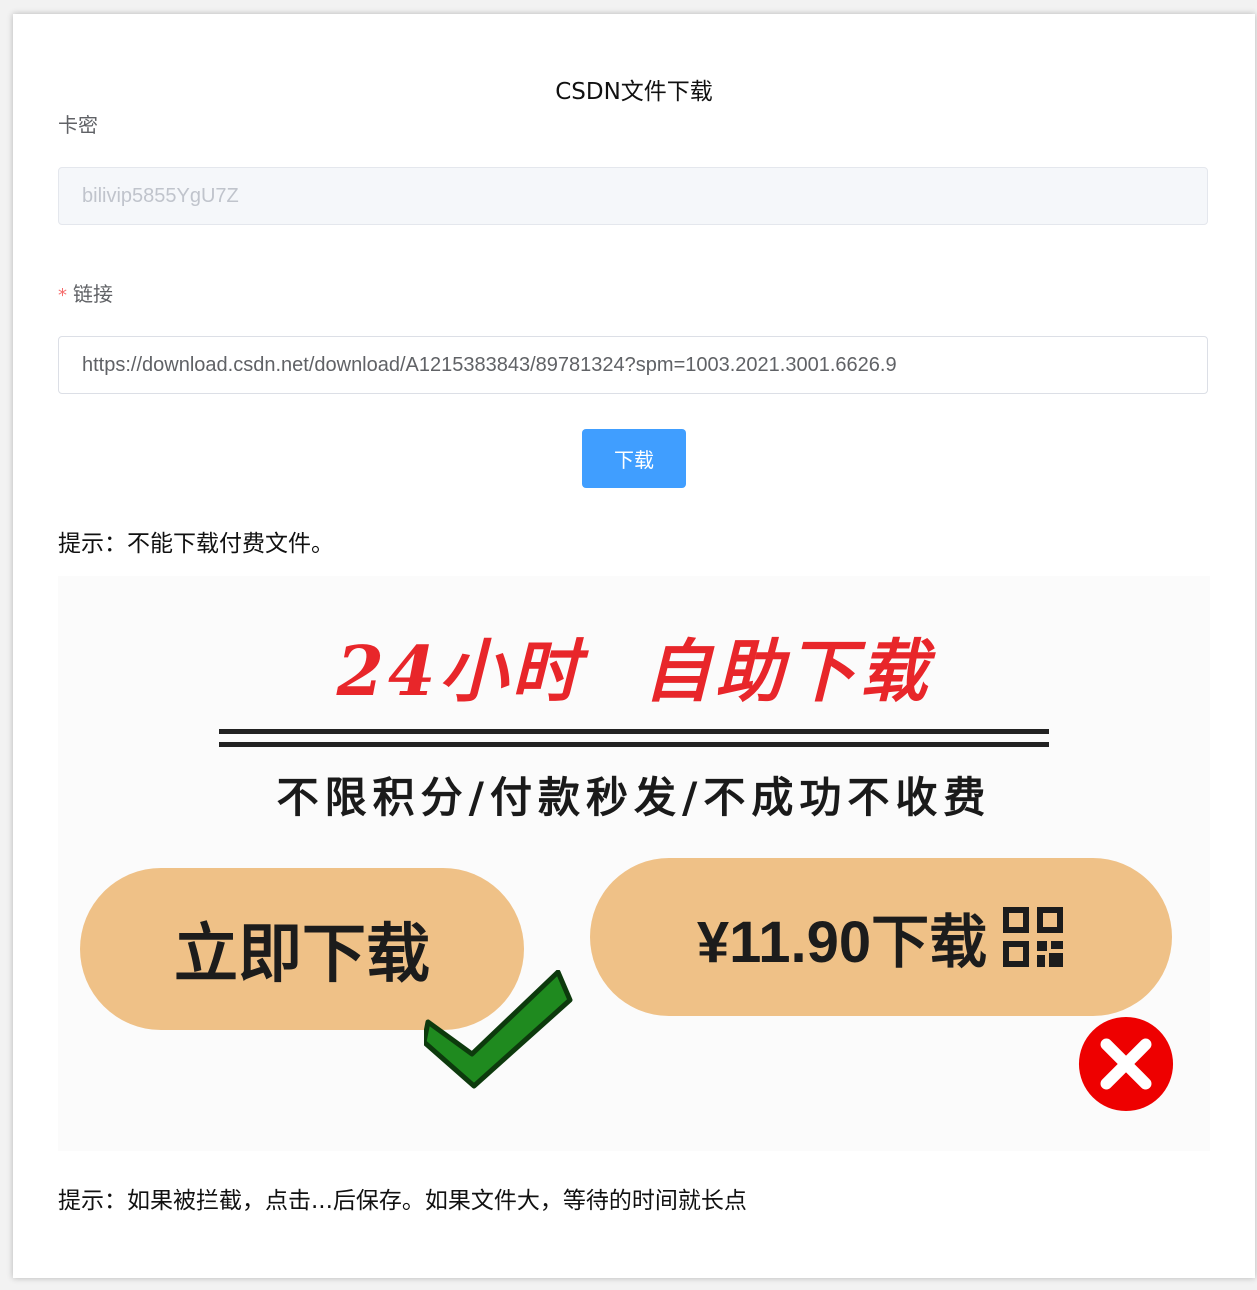  Describe the element at coordinates (634, 458) in the screenshot. I see `download-button: 下载` at that location.